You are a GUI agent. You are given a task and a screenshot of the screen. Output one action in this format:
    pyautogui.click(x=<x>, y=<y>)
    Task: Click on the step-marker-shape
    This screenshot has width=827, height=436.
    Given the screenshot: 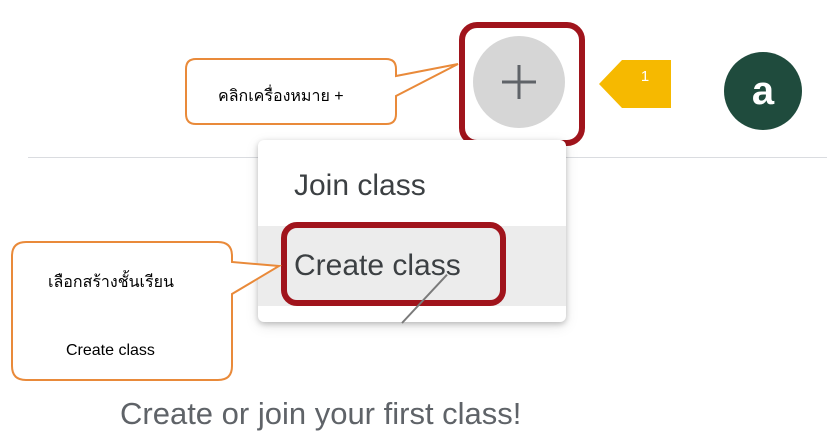 What is the action you would take?
    pyautogui.click(x=635, y=84)
    